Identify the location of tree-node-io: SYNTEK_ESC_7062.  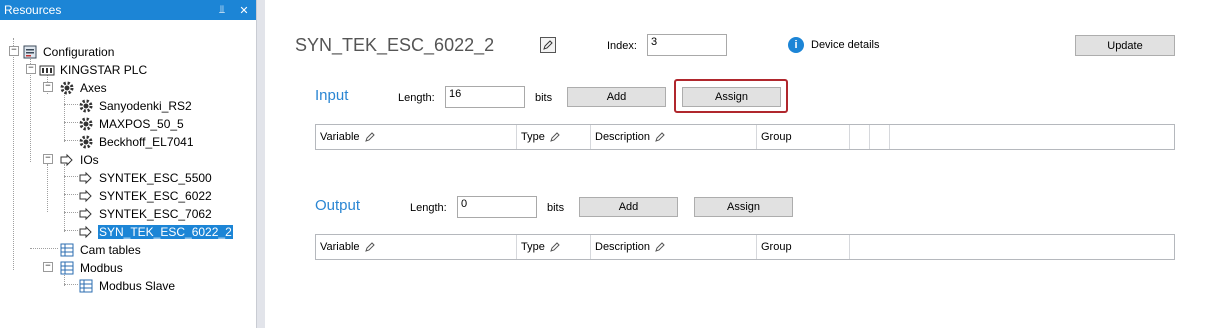
(145, 214).